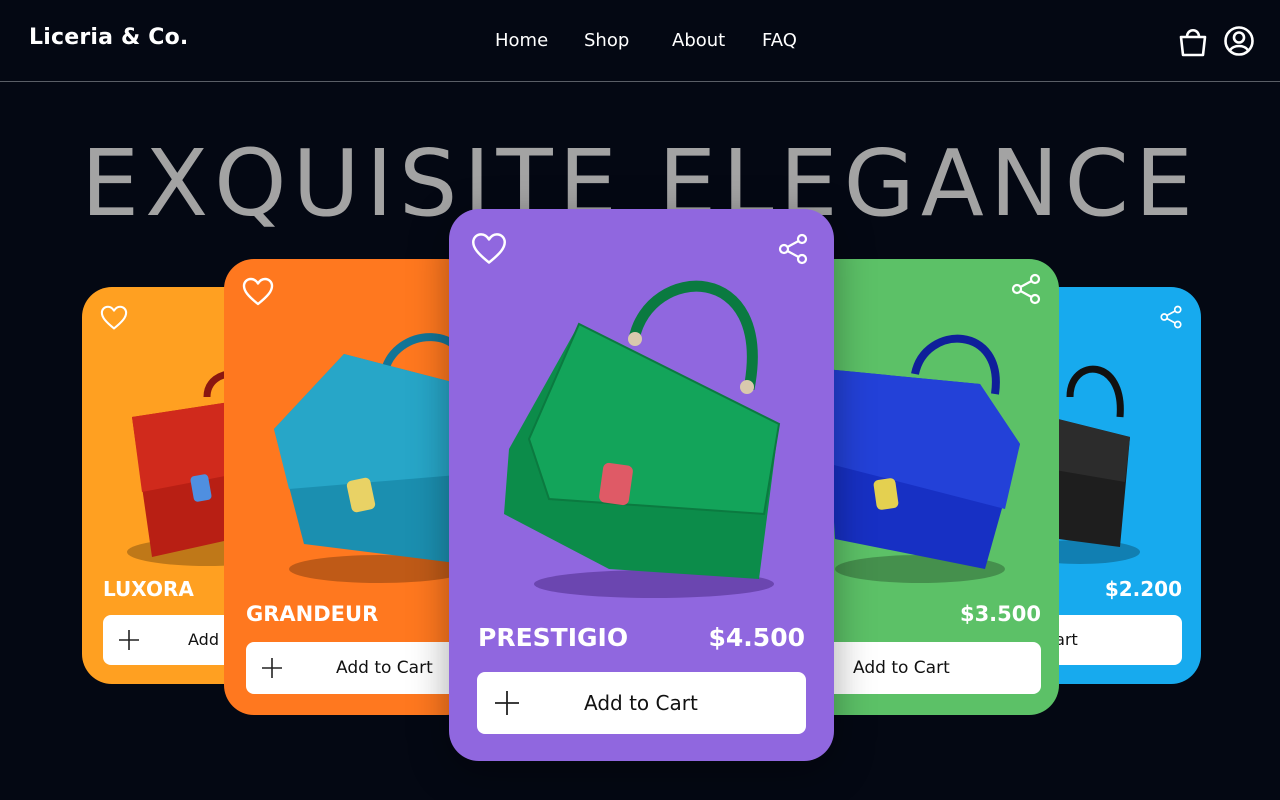 This screenshot has width=1280, height=800. I want to click on product-card-grandeur: GRANDEUR Add to Cart, so click(350, 487).